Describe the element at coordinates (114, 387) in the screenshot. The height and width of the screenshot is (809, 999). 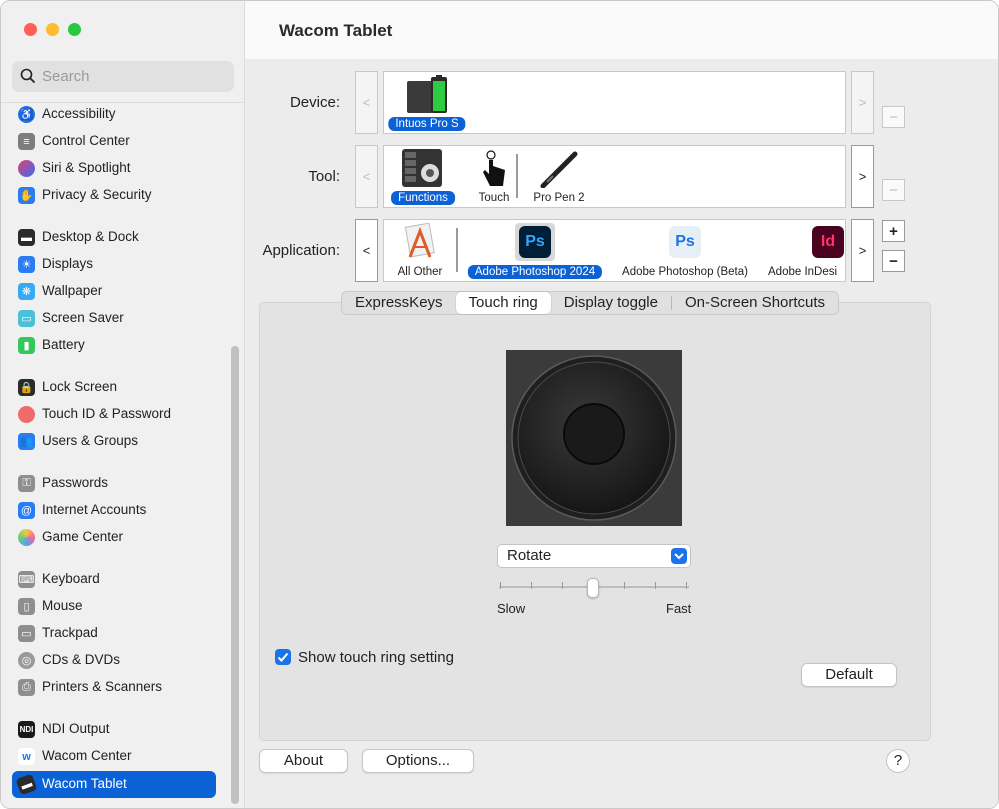
I see `sidebar-item-lock-screen: 🔒 Lock Screen` at that location.